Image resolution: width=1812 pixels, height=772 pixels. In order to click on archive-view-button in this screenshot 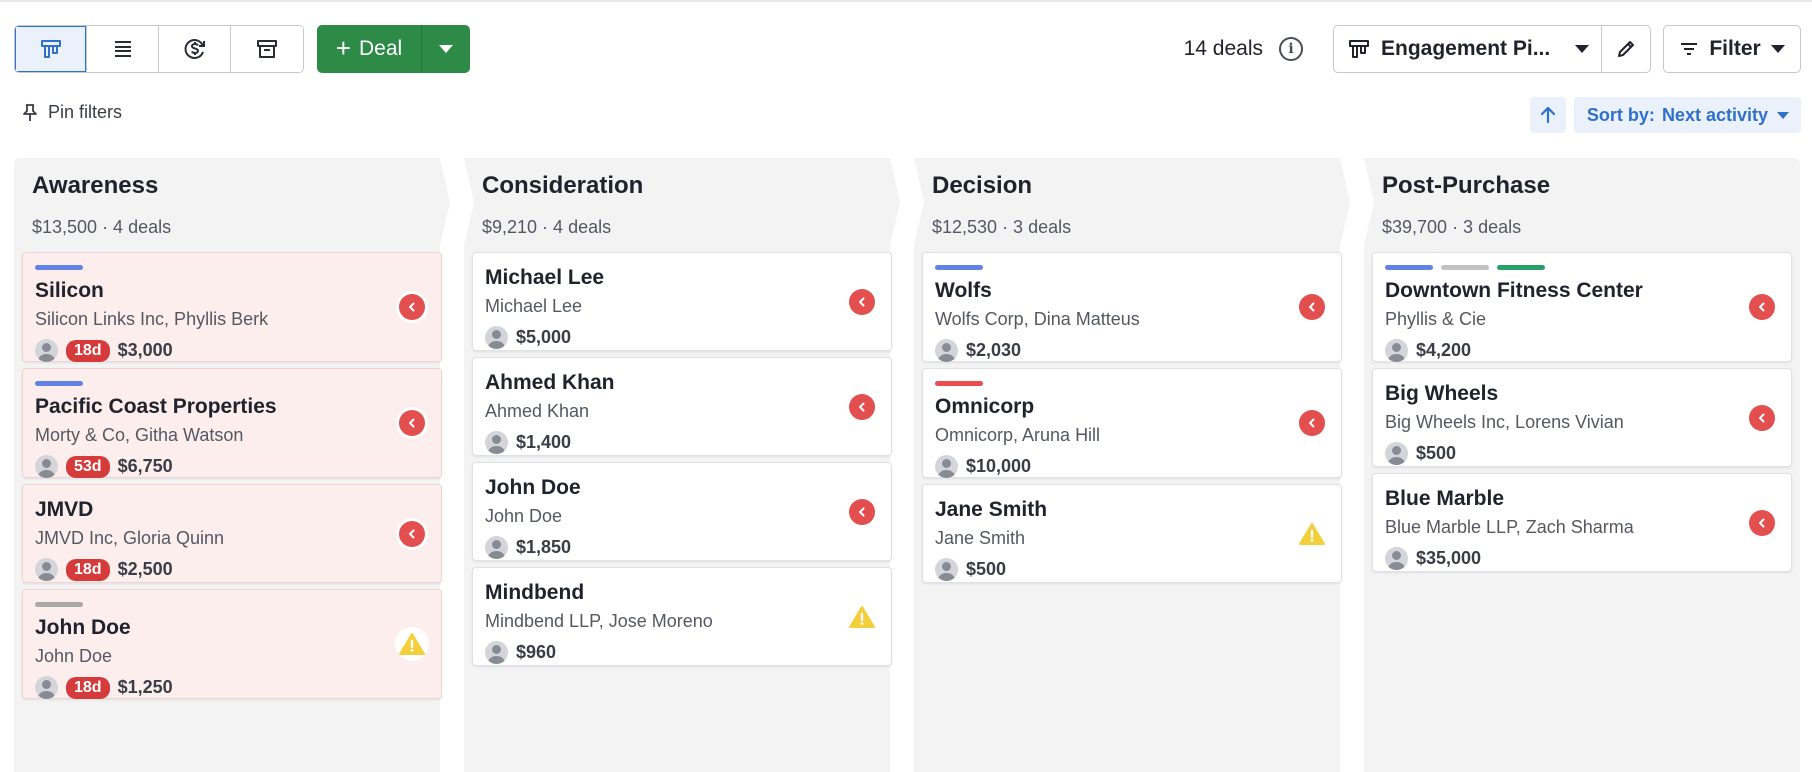, I will do `click(267, 49)`.